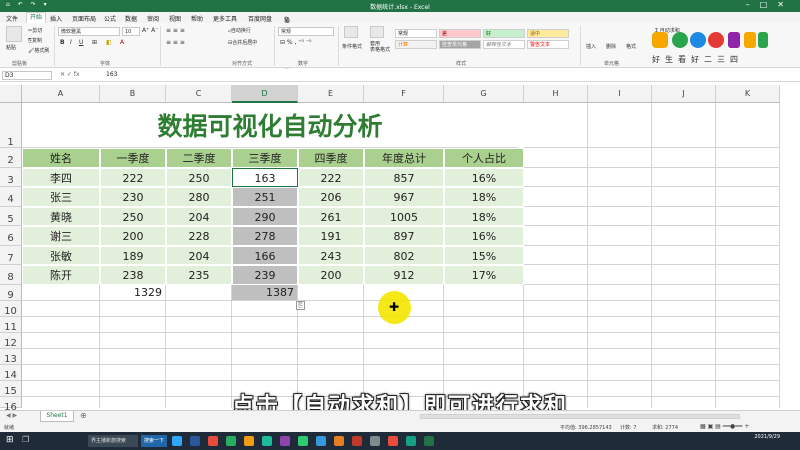  I want to click on format-painter-button: 🖌格式刷, so click(38, 50).